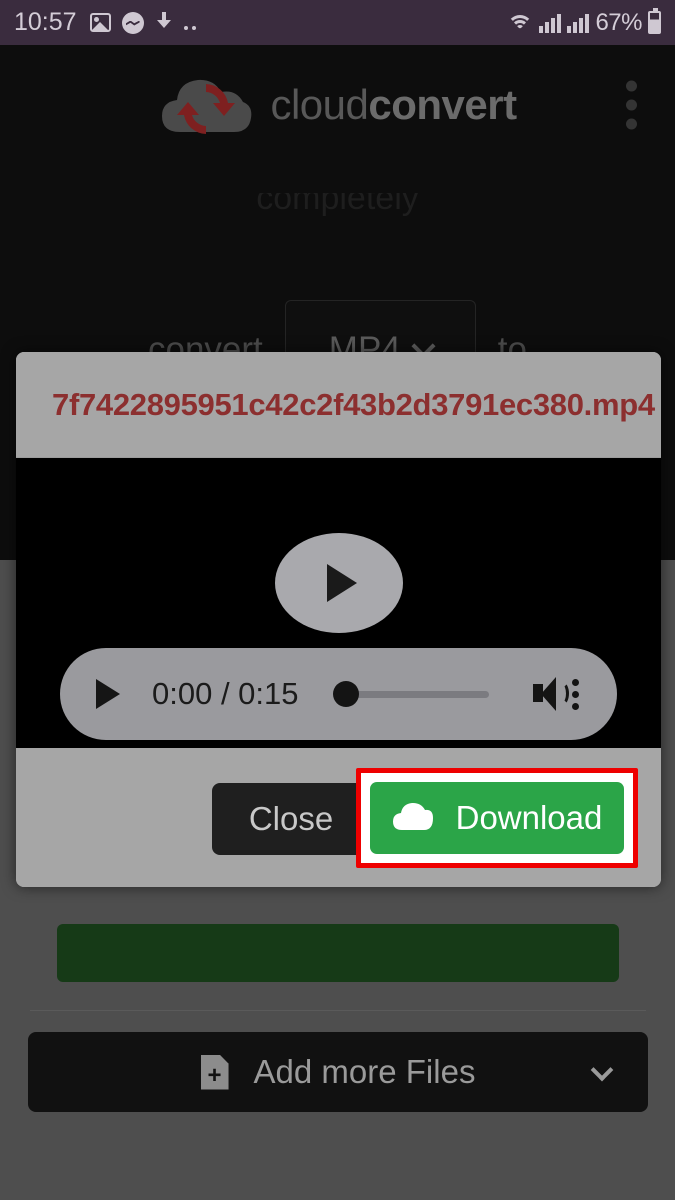  I want to click on dialog-filename: 7f7422895951c42c2f43b2d3791ec380.mp4, so click(353, 404).